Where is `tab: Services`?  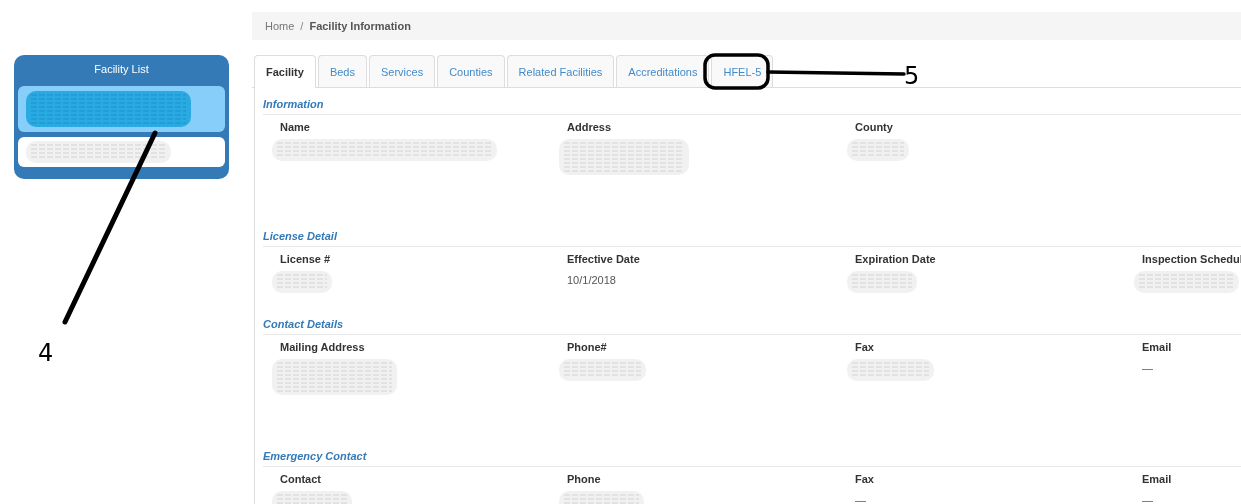
tab: Services is located at coordinates (402, 71).